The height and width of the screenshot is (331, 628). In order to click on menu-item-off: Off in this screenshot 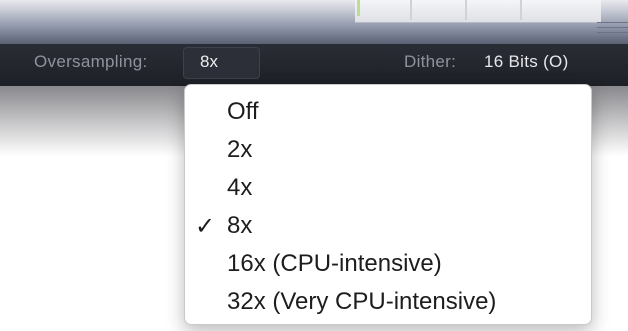, I will do `click(243, 112)`.